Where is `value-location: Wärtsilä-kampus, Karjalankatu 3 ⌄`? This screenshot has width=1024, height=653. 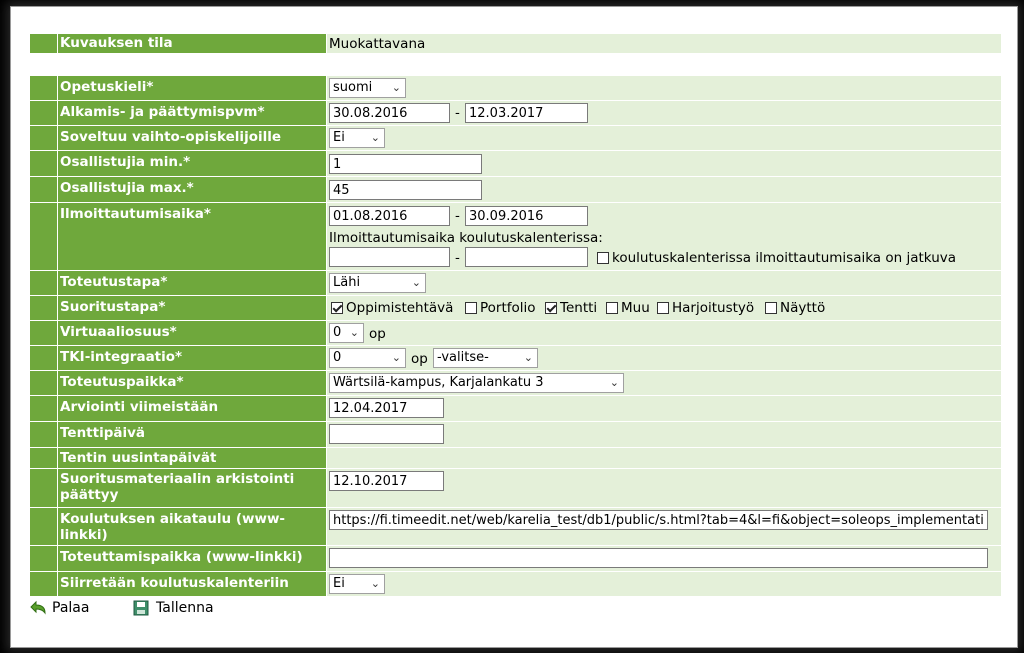 value-location: Wärtsilä-kampus, Karjalankatu 3 ⌄ is located at coordinates (664, 383).